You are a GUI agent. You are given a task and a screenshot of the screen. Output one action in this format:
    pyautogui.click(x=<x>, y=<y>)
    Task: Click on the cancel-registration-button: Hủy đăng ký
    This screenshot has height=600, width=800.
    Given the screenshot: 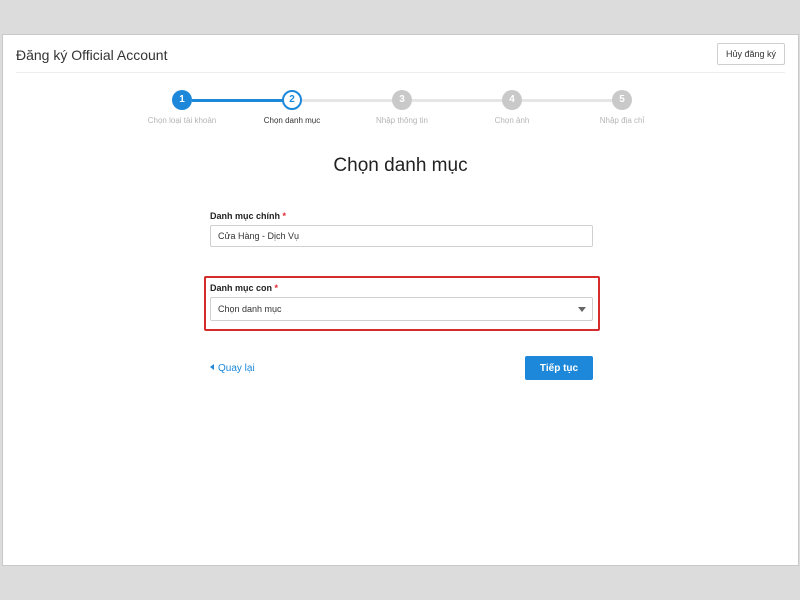 What is the action you would take?
    pyautogui.click(x=750, y=54)
    